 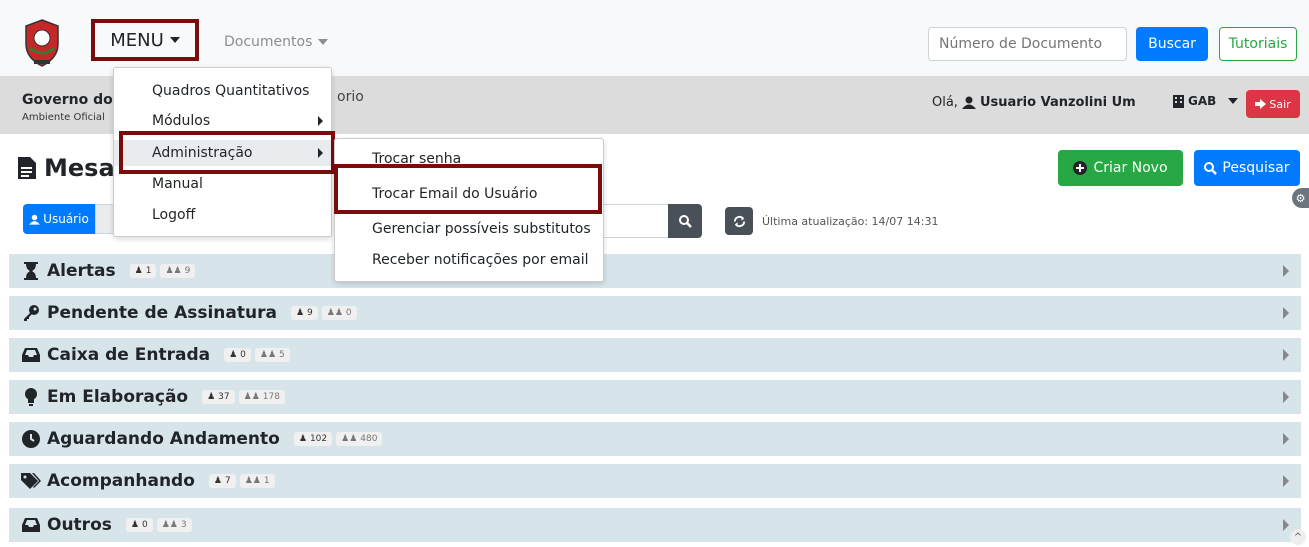 I want to click on tab-usuario: Usuário, so click(x=59, y=219).